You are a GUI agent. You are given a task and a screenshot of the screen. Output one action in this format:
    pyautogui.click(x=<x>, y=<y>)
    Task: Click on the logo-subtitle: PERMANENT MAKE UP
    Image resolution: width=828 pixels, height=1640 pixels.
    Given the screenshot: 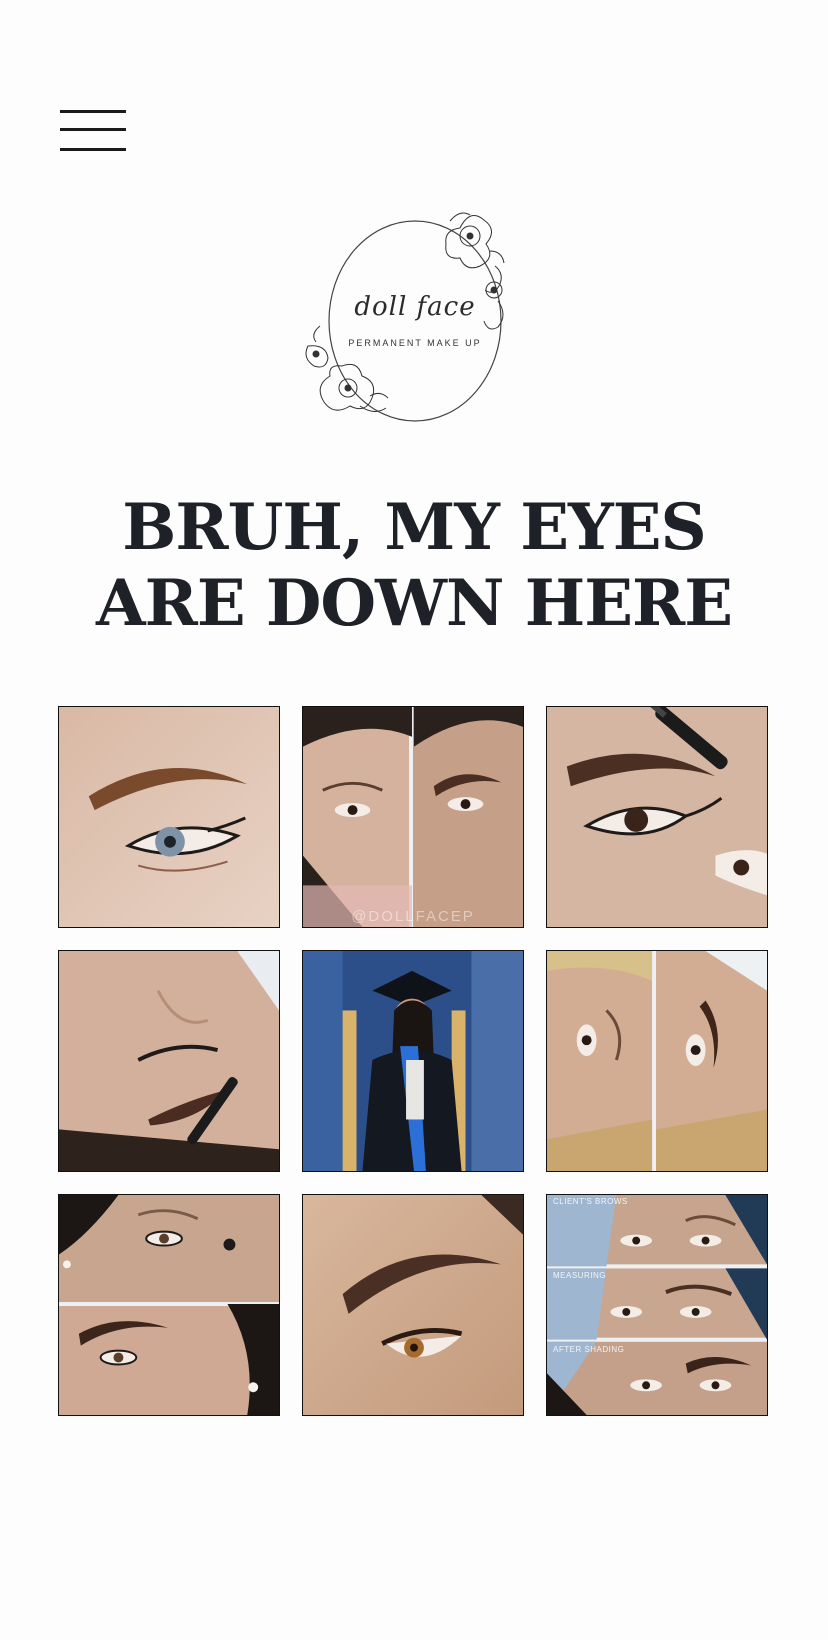 What is the action you would take?
    pyautogui.click(x=415, y=343)
    